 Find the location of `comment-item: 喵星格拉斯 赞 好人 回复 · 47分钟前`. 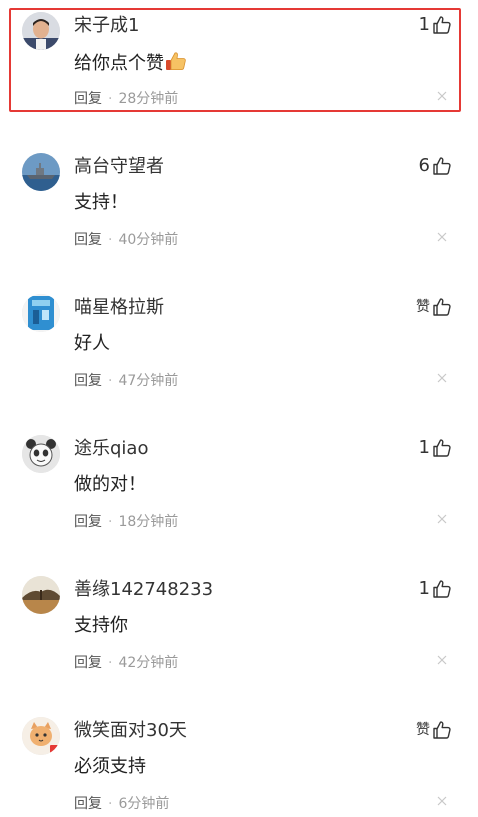

comment-item: 喵星格拉斯 赞 好人 回复 · 47分钟前 is located at coordinates (239, 342).